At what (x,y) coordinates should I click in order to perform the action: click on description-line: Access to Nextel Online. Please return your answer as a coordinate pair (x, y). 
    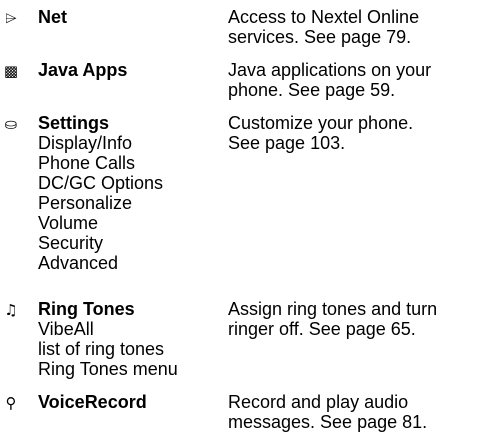
    Looking at the image, I should click on (324, 17).